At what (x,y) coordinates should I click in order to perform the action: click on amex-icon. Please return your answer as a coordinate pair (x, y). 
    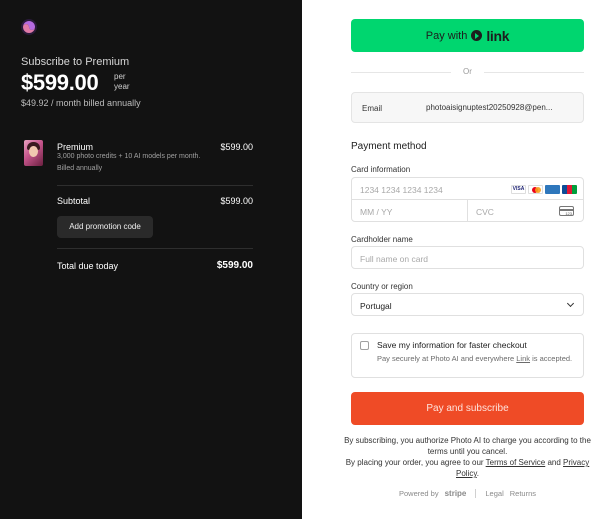
    Looking at the image, I should click on (552, 189).